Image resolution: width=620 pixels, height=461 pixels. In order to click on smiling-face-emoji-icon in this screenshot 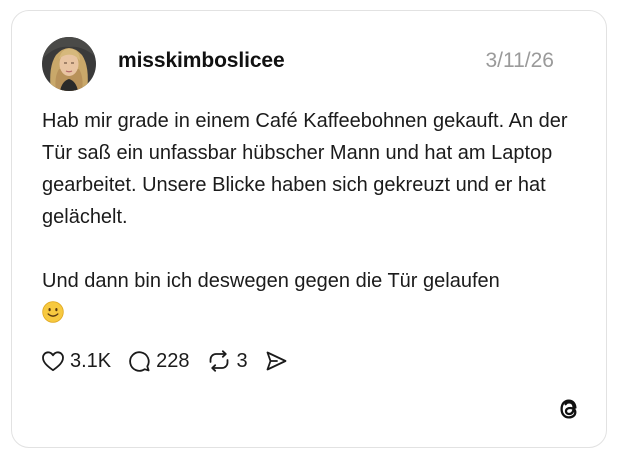, I will do `click(53, 312)`.